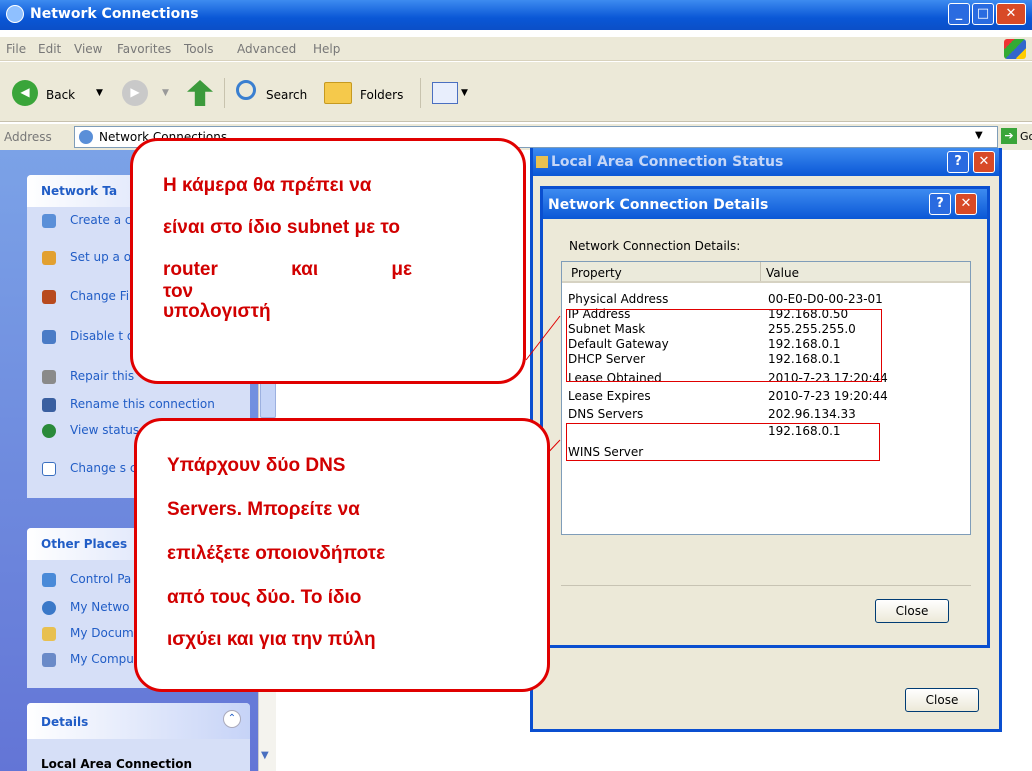 The width and height of the screenshot is (1032, 771). I want to click on my-network-icon, so click(49, 608).